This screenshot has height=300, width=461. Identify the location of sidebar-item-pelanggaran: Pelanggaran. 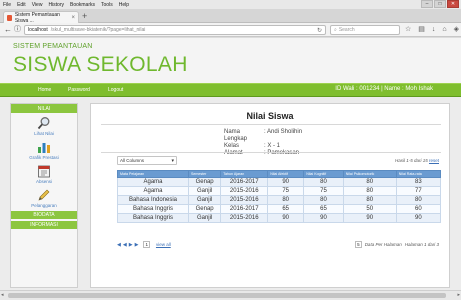
(44, 198).